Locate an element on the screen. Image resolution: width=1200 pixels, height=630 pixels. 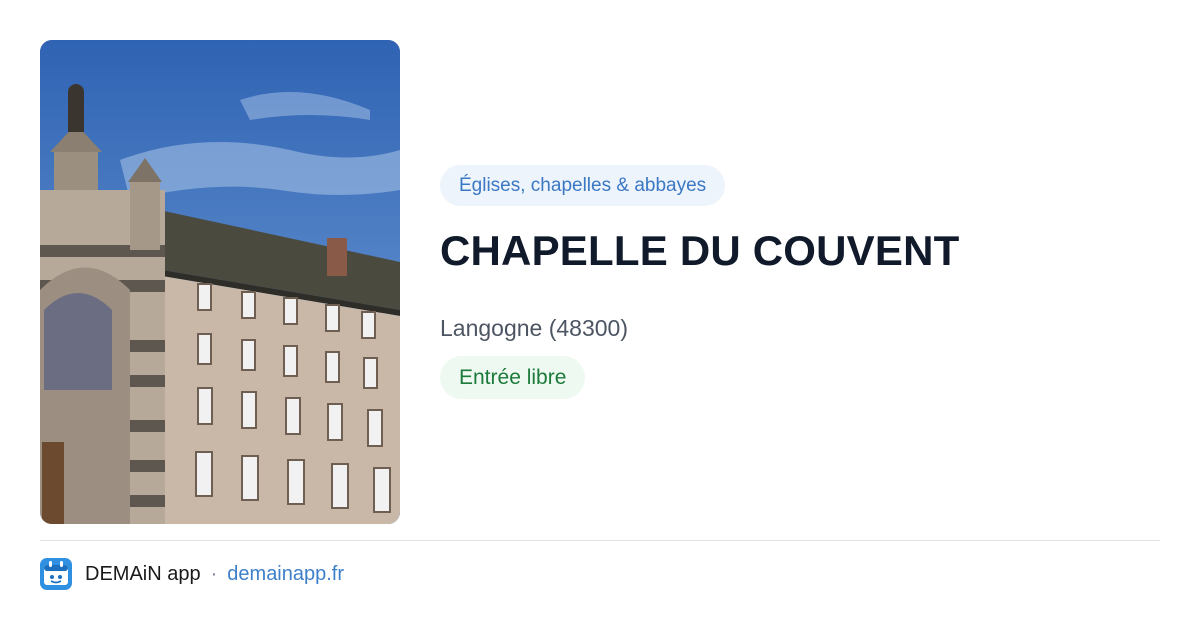
place-title: CHAPELLE DU COUVENT is located at coordinates (700, 250).